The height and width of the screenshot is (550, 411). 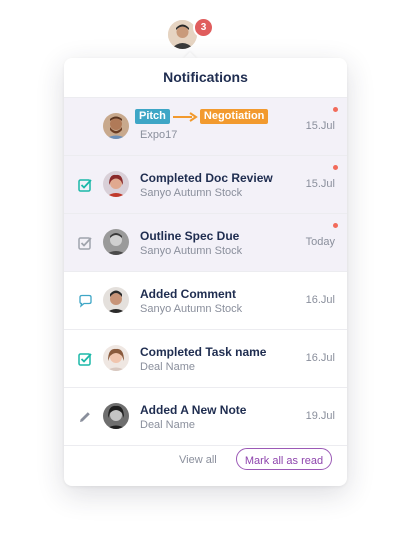 What do you see at coordinates (205, 78) in the screenshot?
I see `panel-title: Notifications` at bounding box center [205, 78].